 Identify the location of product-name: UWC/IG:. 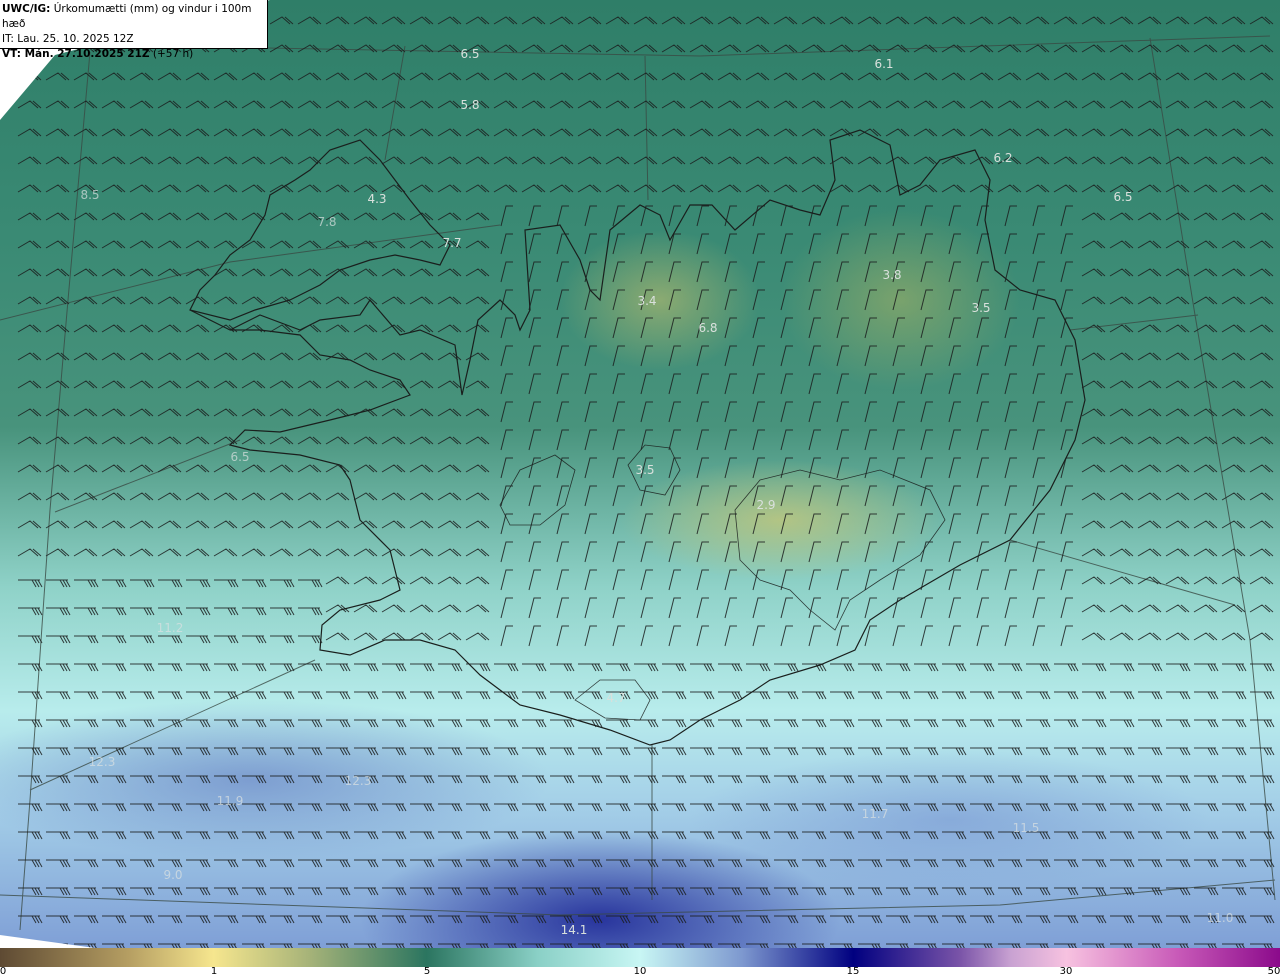
(26, 9).